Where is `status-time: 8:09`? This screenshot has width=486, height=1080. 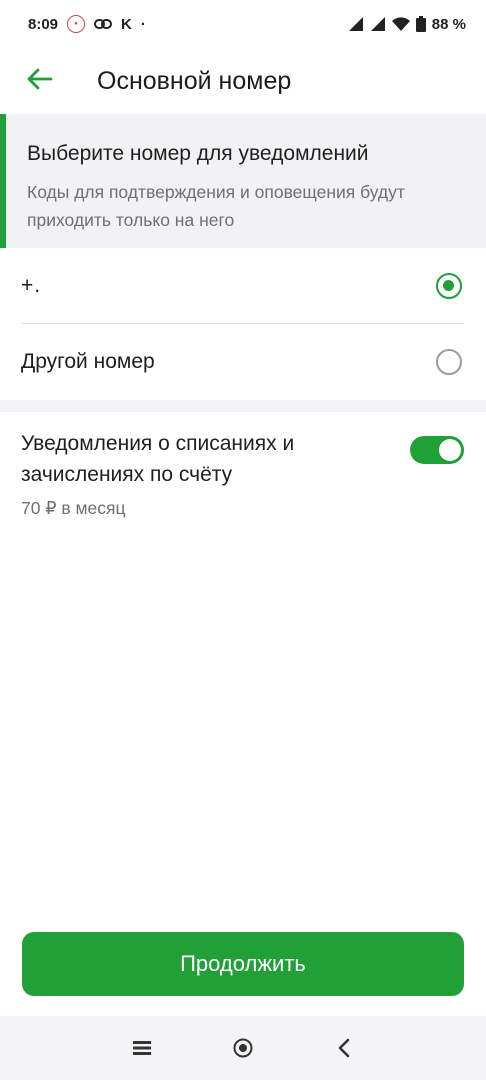 status-time: 8:09 is located at coordinates (43, 24).